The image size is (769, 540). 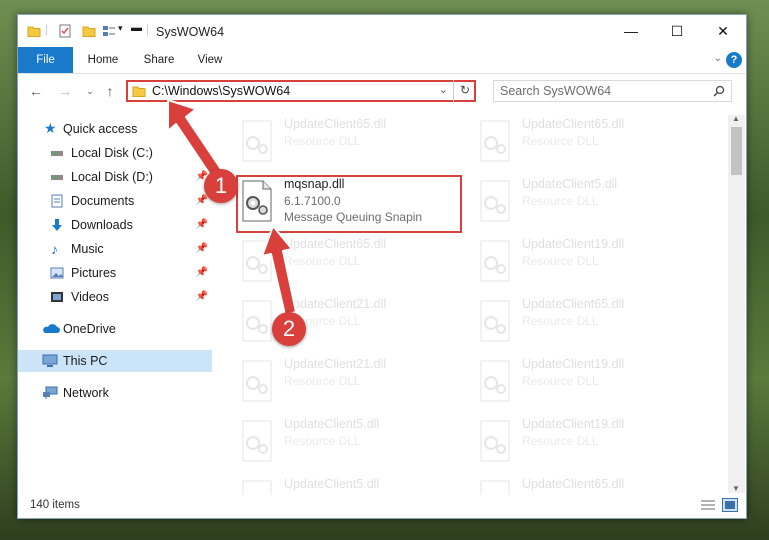 What do you see at coordinates (289, 329) in the screenshot?
I see `step-badge-2: 2` at bounding box center [289, 329].